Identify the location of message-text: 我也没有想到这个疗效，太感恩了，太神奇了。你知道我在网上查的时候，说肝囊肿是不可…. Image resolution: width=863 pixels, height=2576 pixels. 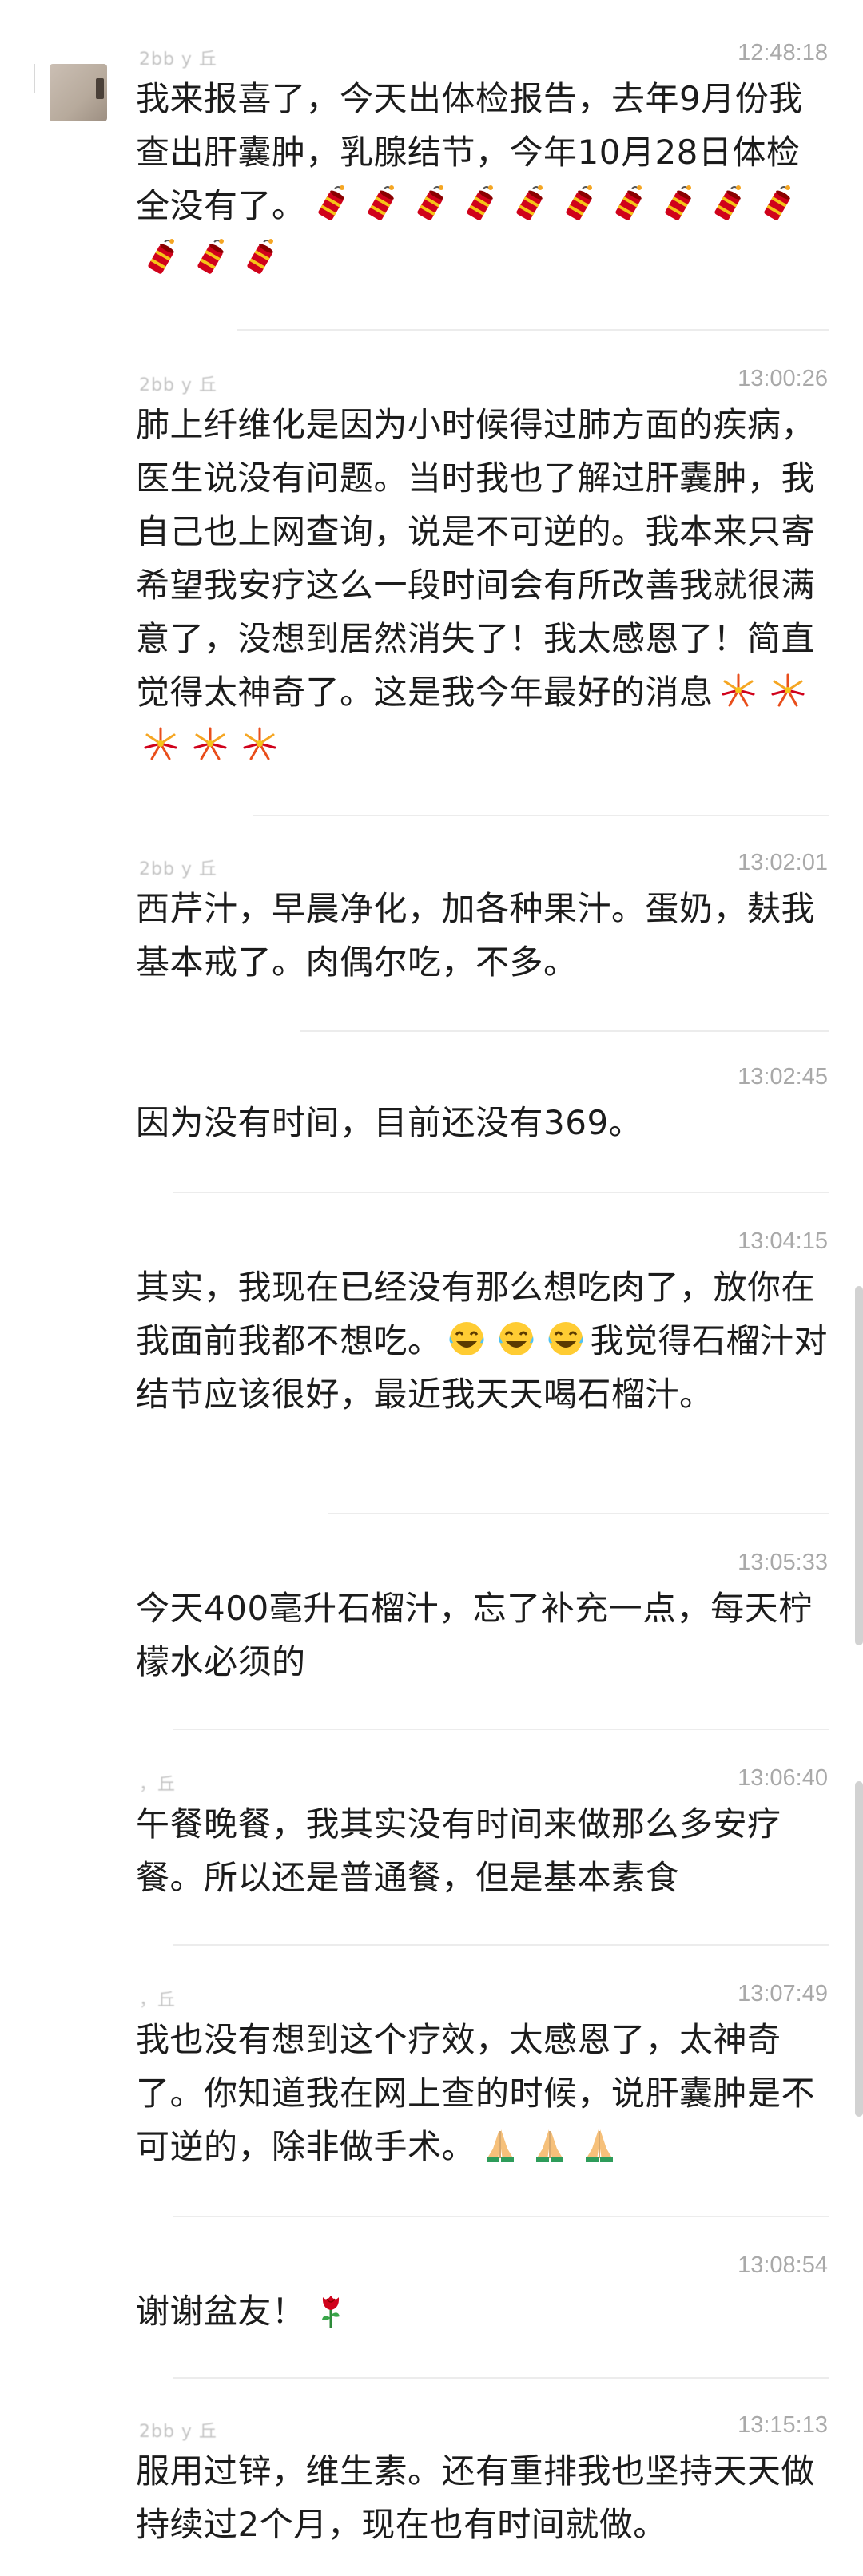
(483, 2093).